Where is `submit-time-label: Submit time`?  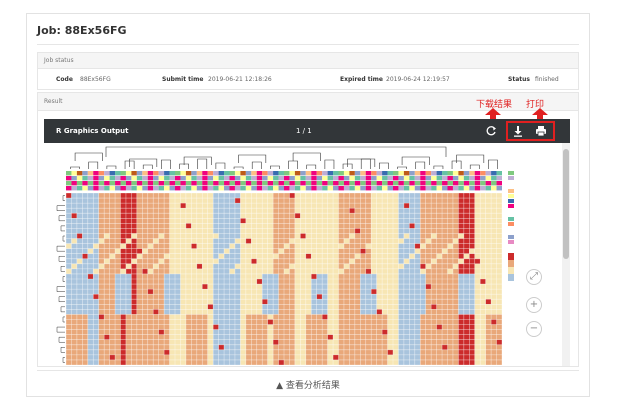
submit-time-label: Submit time is located at coordinates (183, 79).